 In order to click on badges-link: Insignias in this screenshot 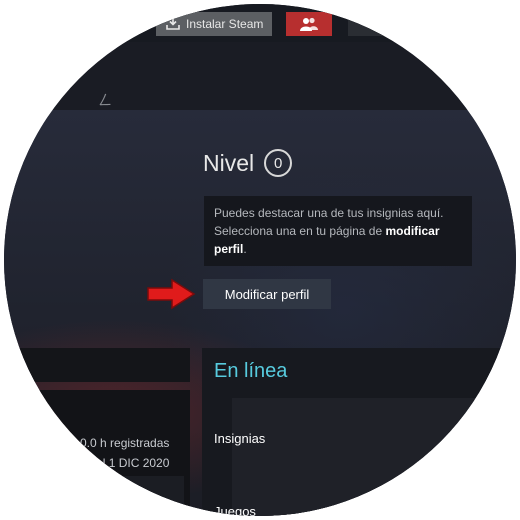, I will do `click(239, 438)`.